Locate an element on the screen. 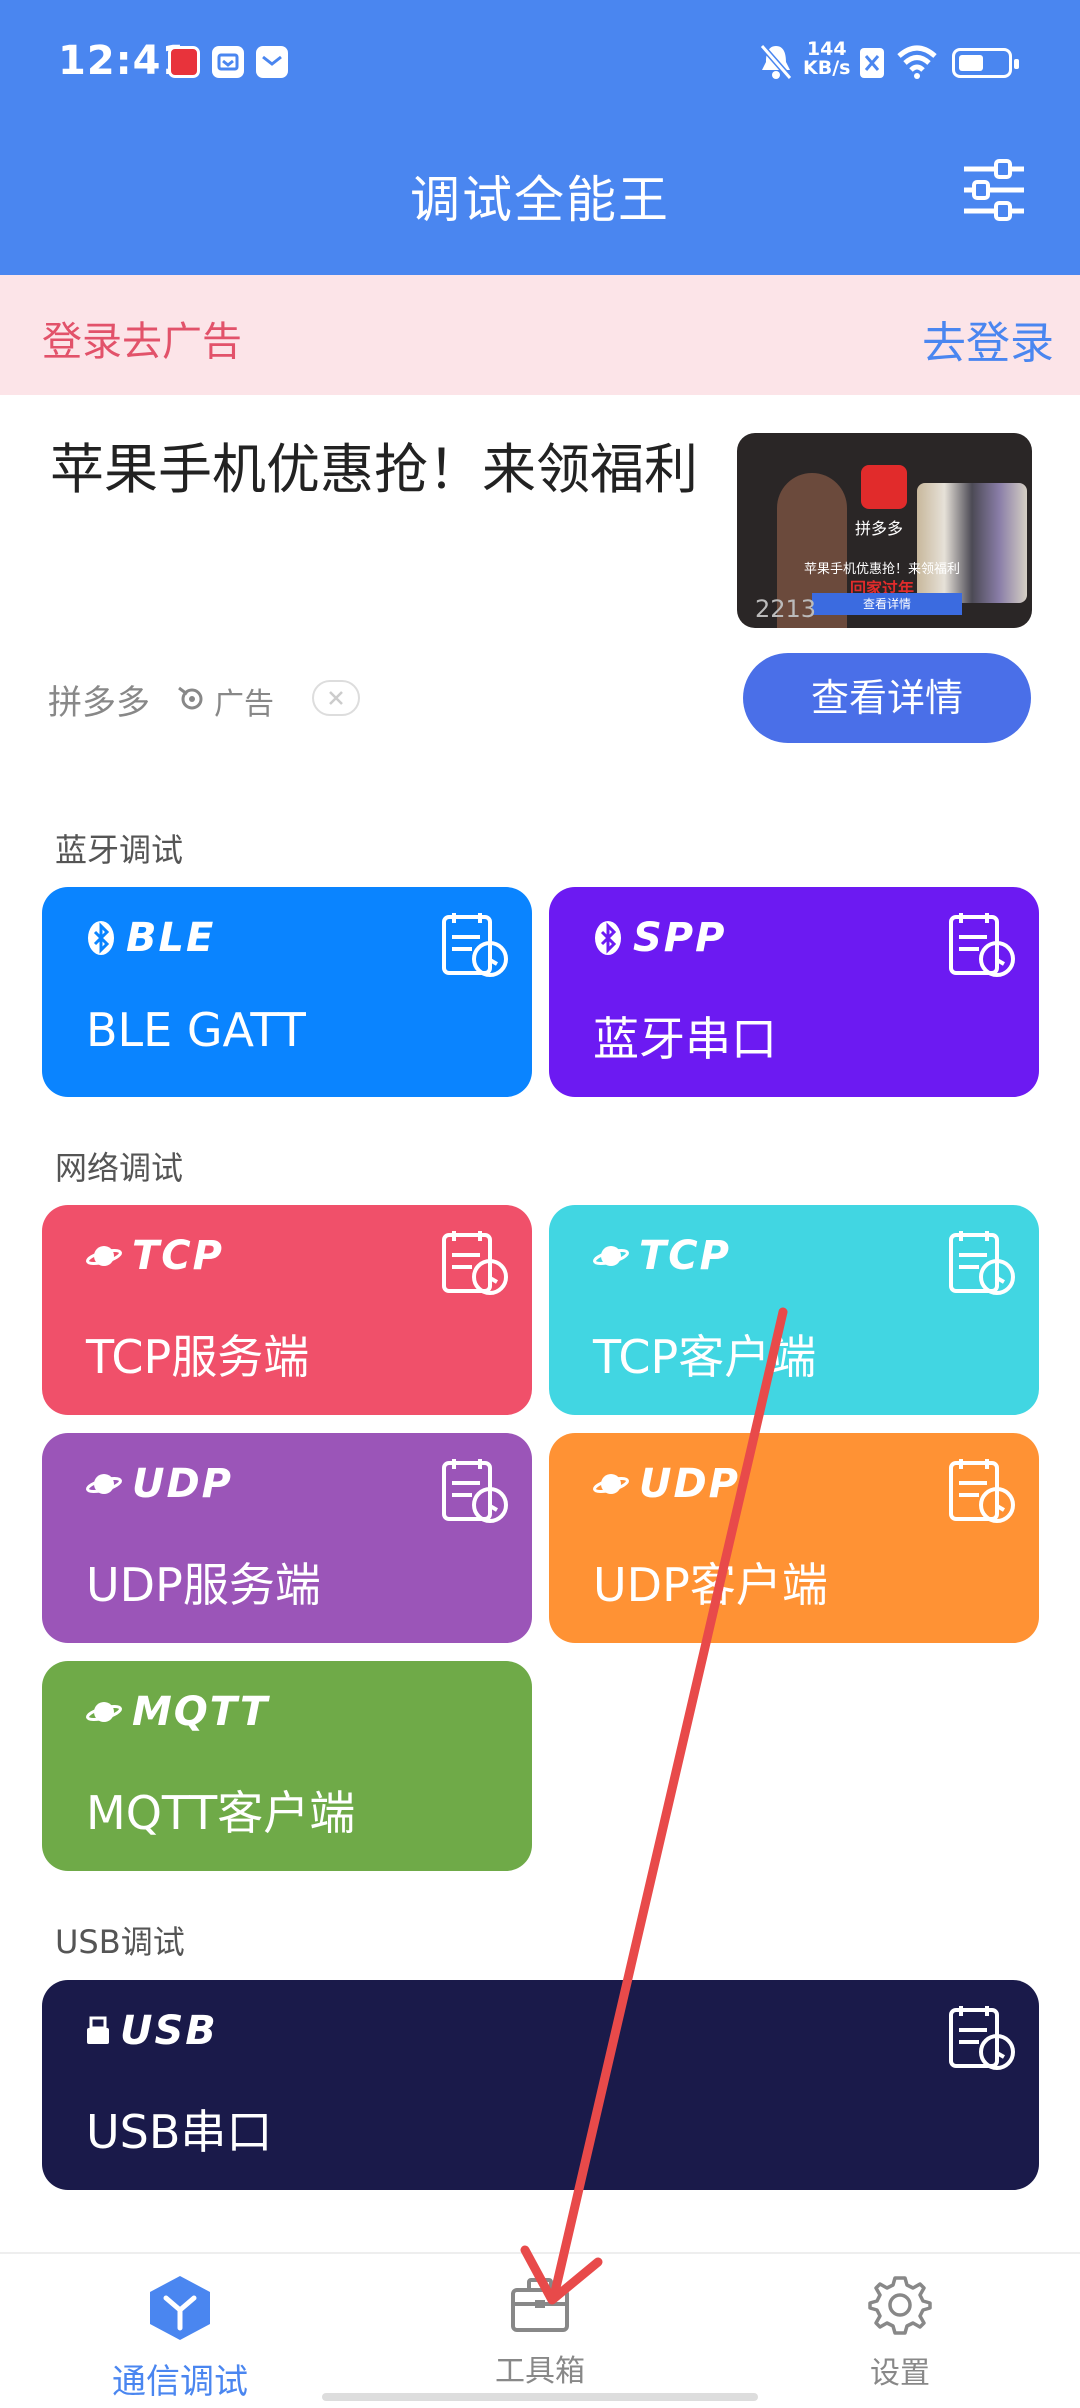 The image size is (1080, 2408). card-name: USB串口 is located at coordinates (179, 2132).